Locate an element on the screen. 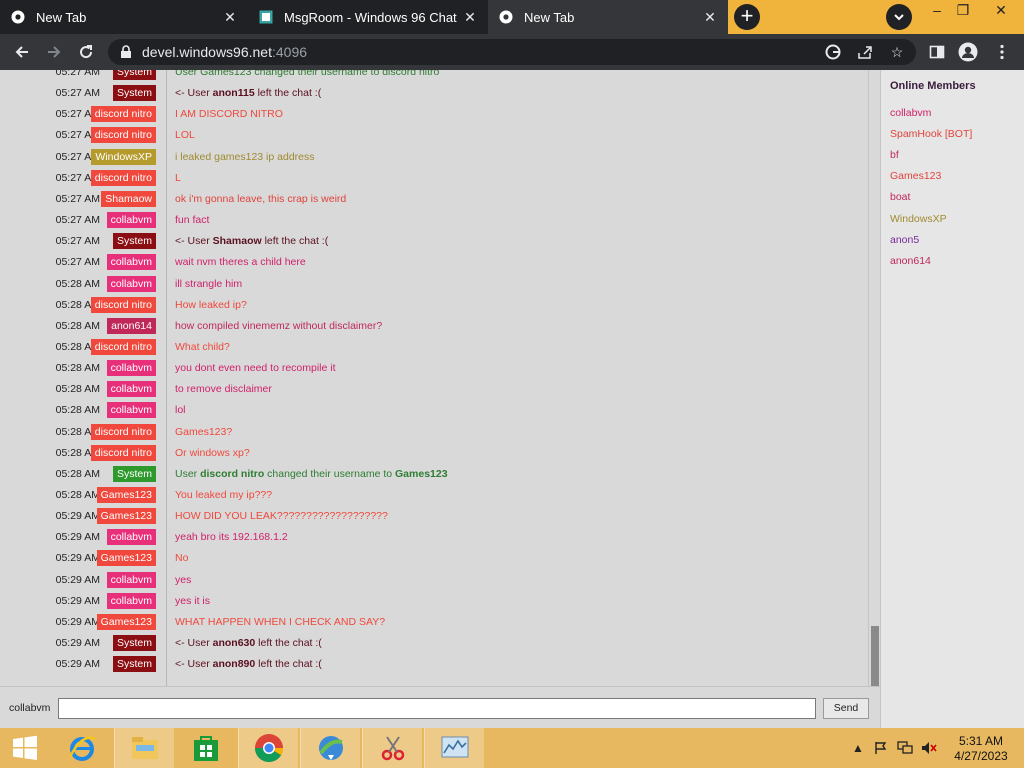  tab-title: New Tab is located at coordinates (61, 17).